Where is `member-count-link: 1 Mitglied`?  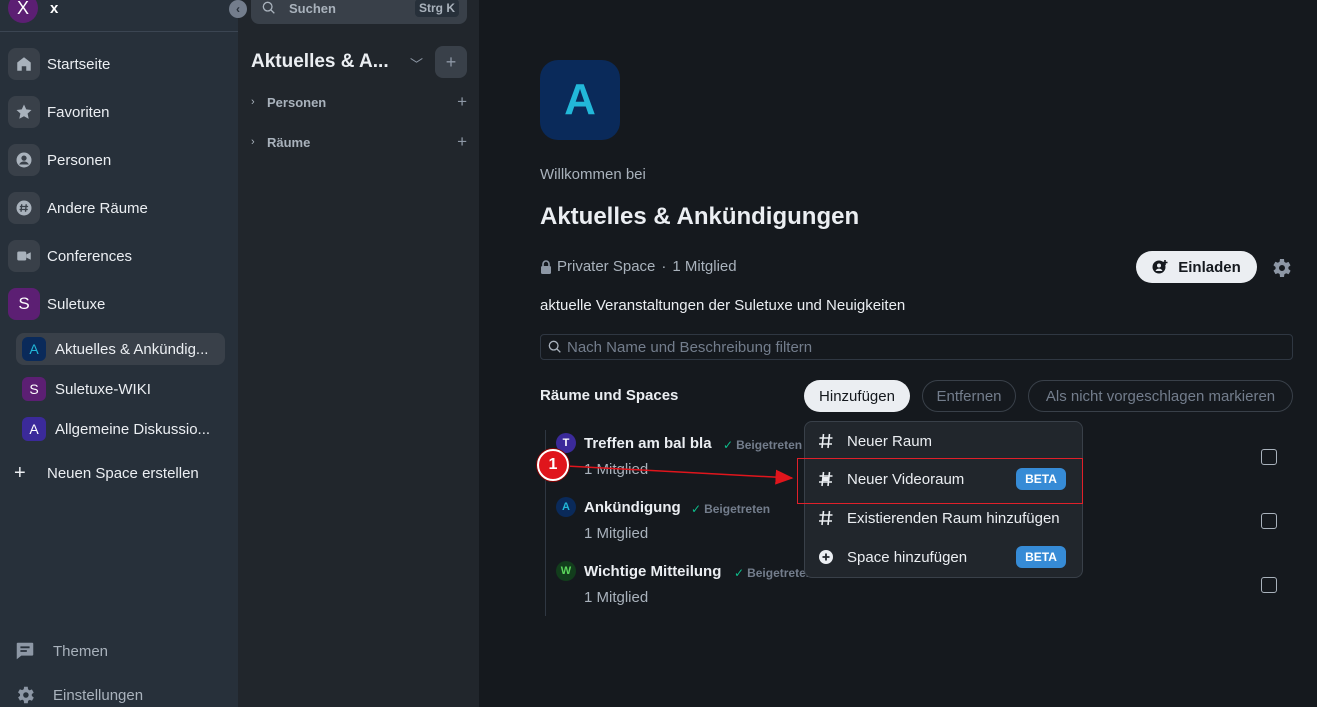
member-count-link: 1 Mitglied is located at coordinates (704, 266).